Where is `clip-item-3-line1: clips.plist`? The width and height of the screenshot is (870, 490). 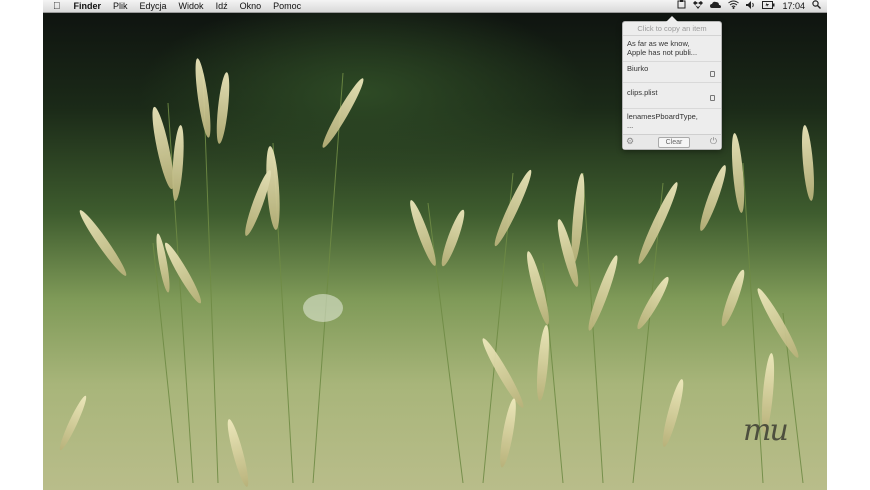 clip-item-3-line1: clips.plist is located at coordinates (642, 92).